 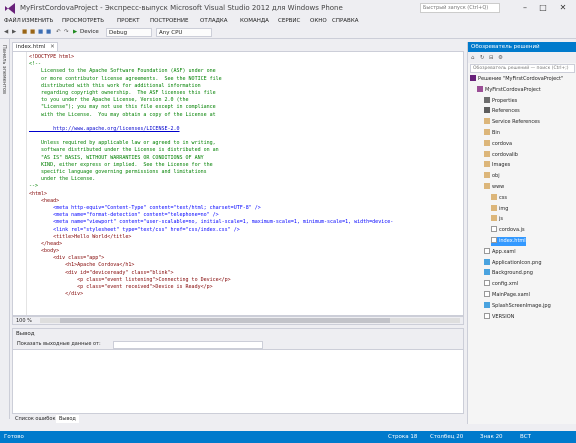 I want to click on tree-item-label: MyFirstCordovaProject, so click(x=513, y=89).